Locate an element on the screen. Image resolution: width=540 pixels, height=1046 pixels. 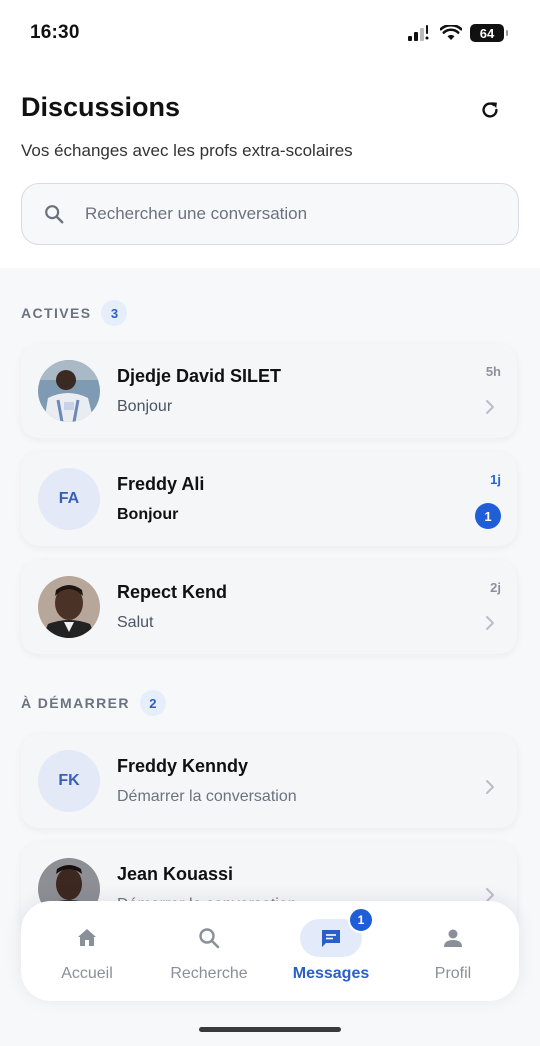
conversation-time: 2j is located at coordinates (495, 587).